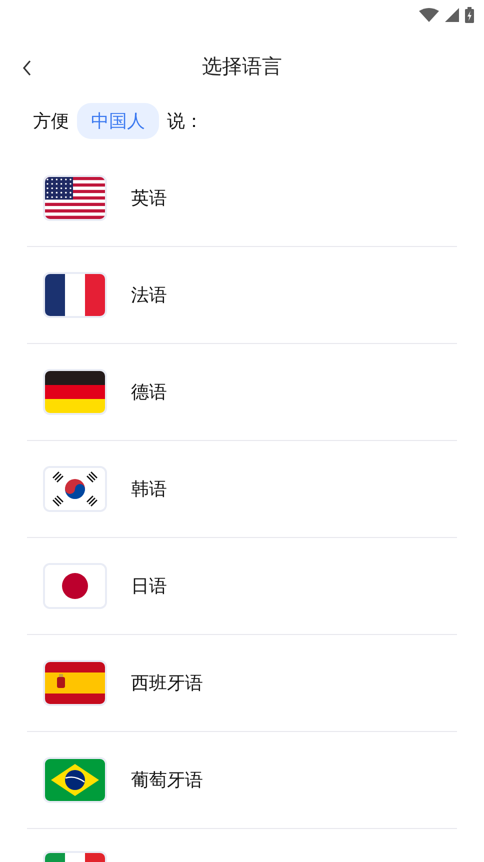  Describe the element at coordinates (242, 295) in the screenshot. I see `language-item: 法语` at that location.